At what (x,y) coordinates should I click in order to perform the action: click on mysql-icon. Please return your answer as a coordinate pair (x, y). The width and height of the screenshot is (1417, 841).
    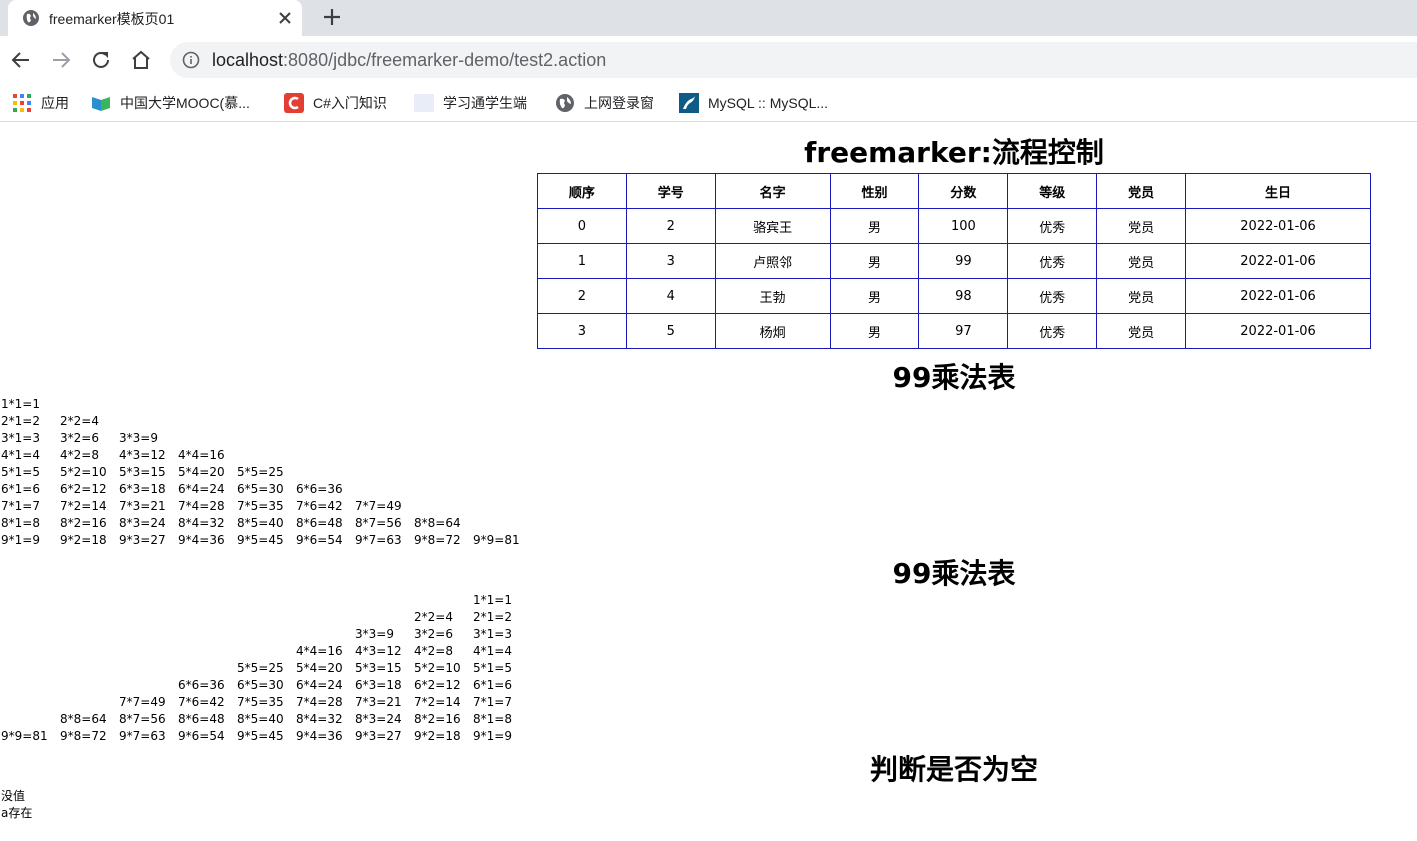
    Looking at the image, I should click on (689, 103).